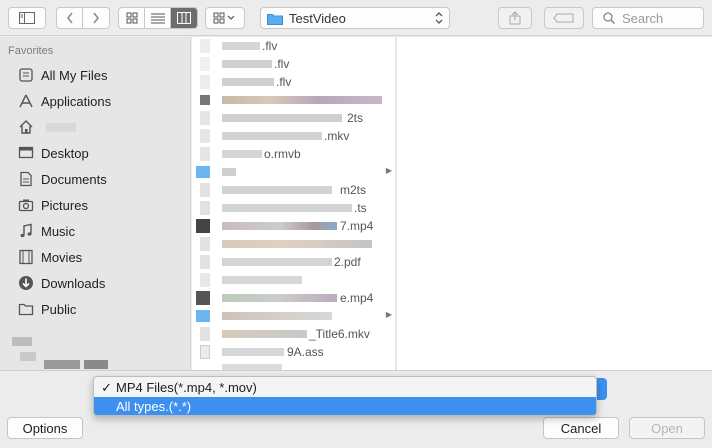 This screenshot has width=712, height=448. Describe the element at coordinates (26, 179) in the screenshot. I see `documents-icon` at that location.